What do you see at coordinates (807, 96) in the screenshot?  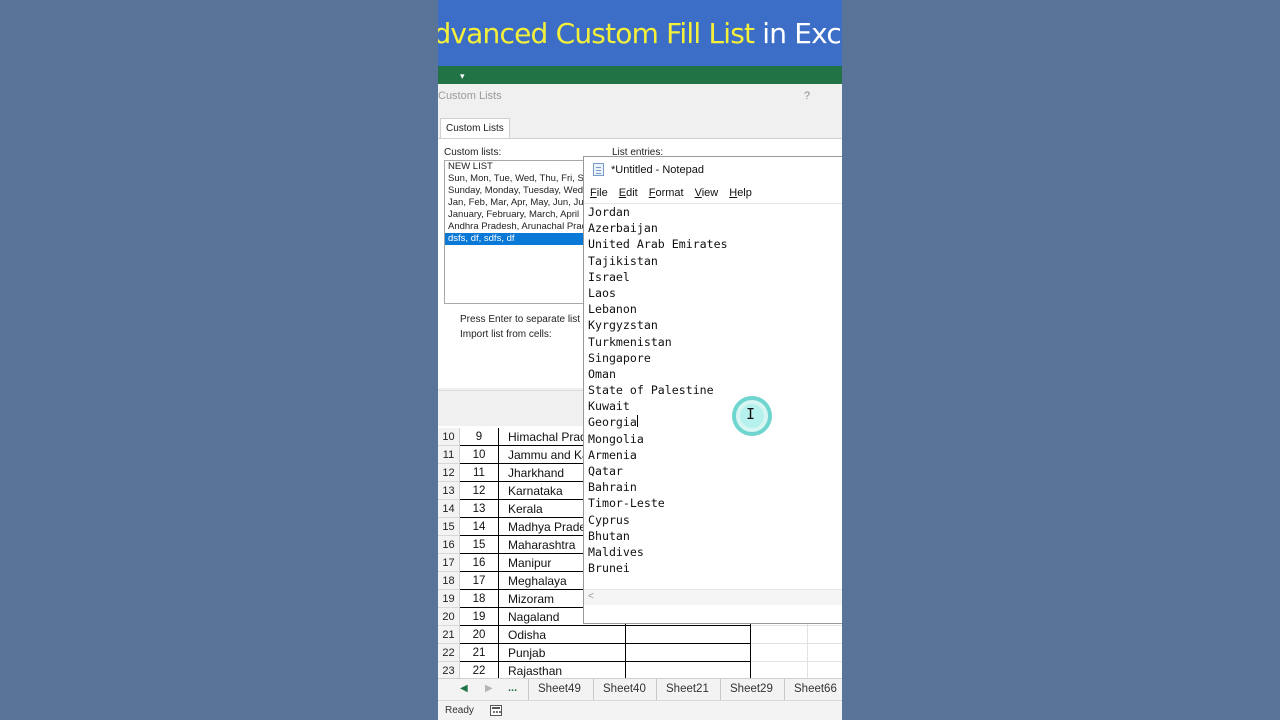 I see `dialog-help-button: ?` at bounding box center [807, 96].